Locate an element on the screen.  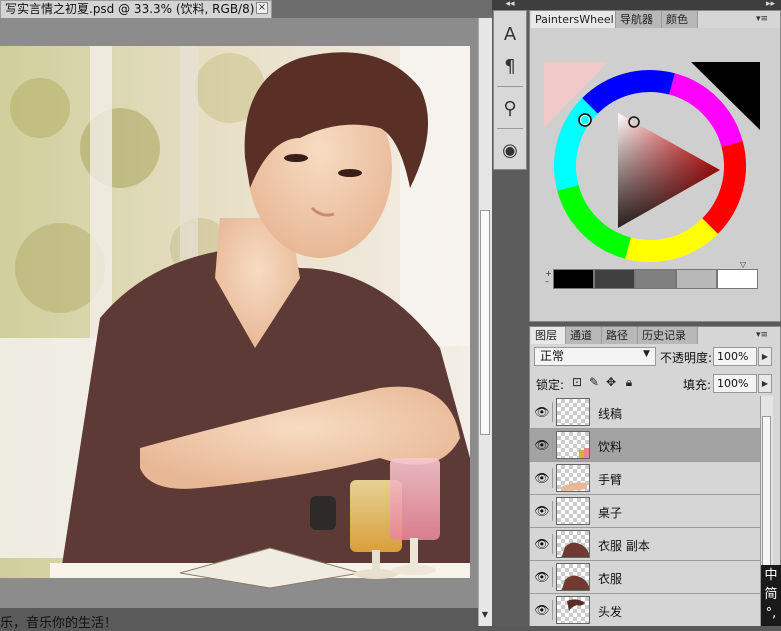
tab-navigator: 导航器 is located at coordinates (639, 19).